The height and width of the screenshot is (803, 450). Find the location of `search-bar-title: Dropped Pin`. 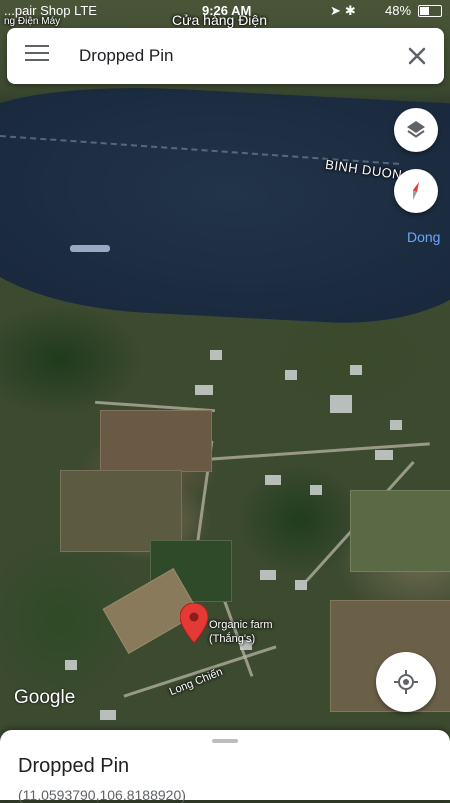

search-bar-title: Dropped Pin is located at coordinates (126, 56).